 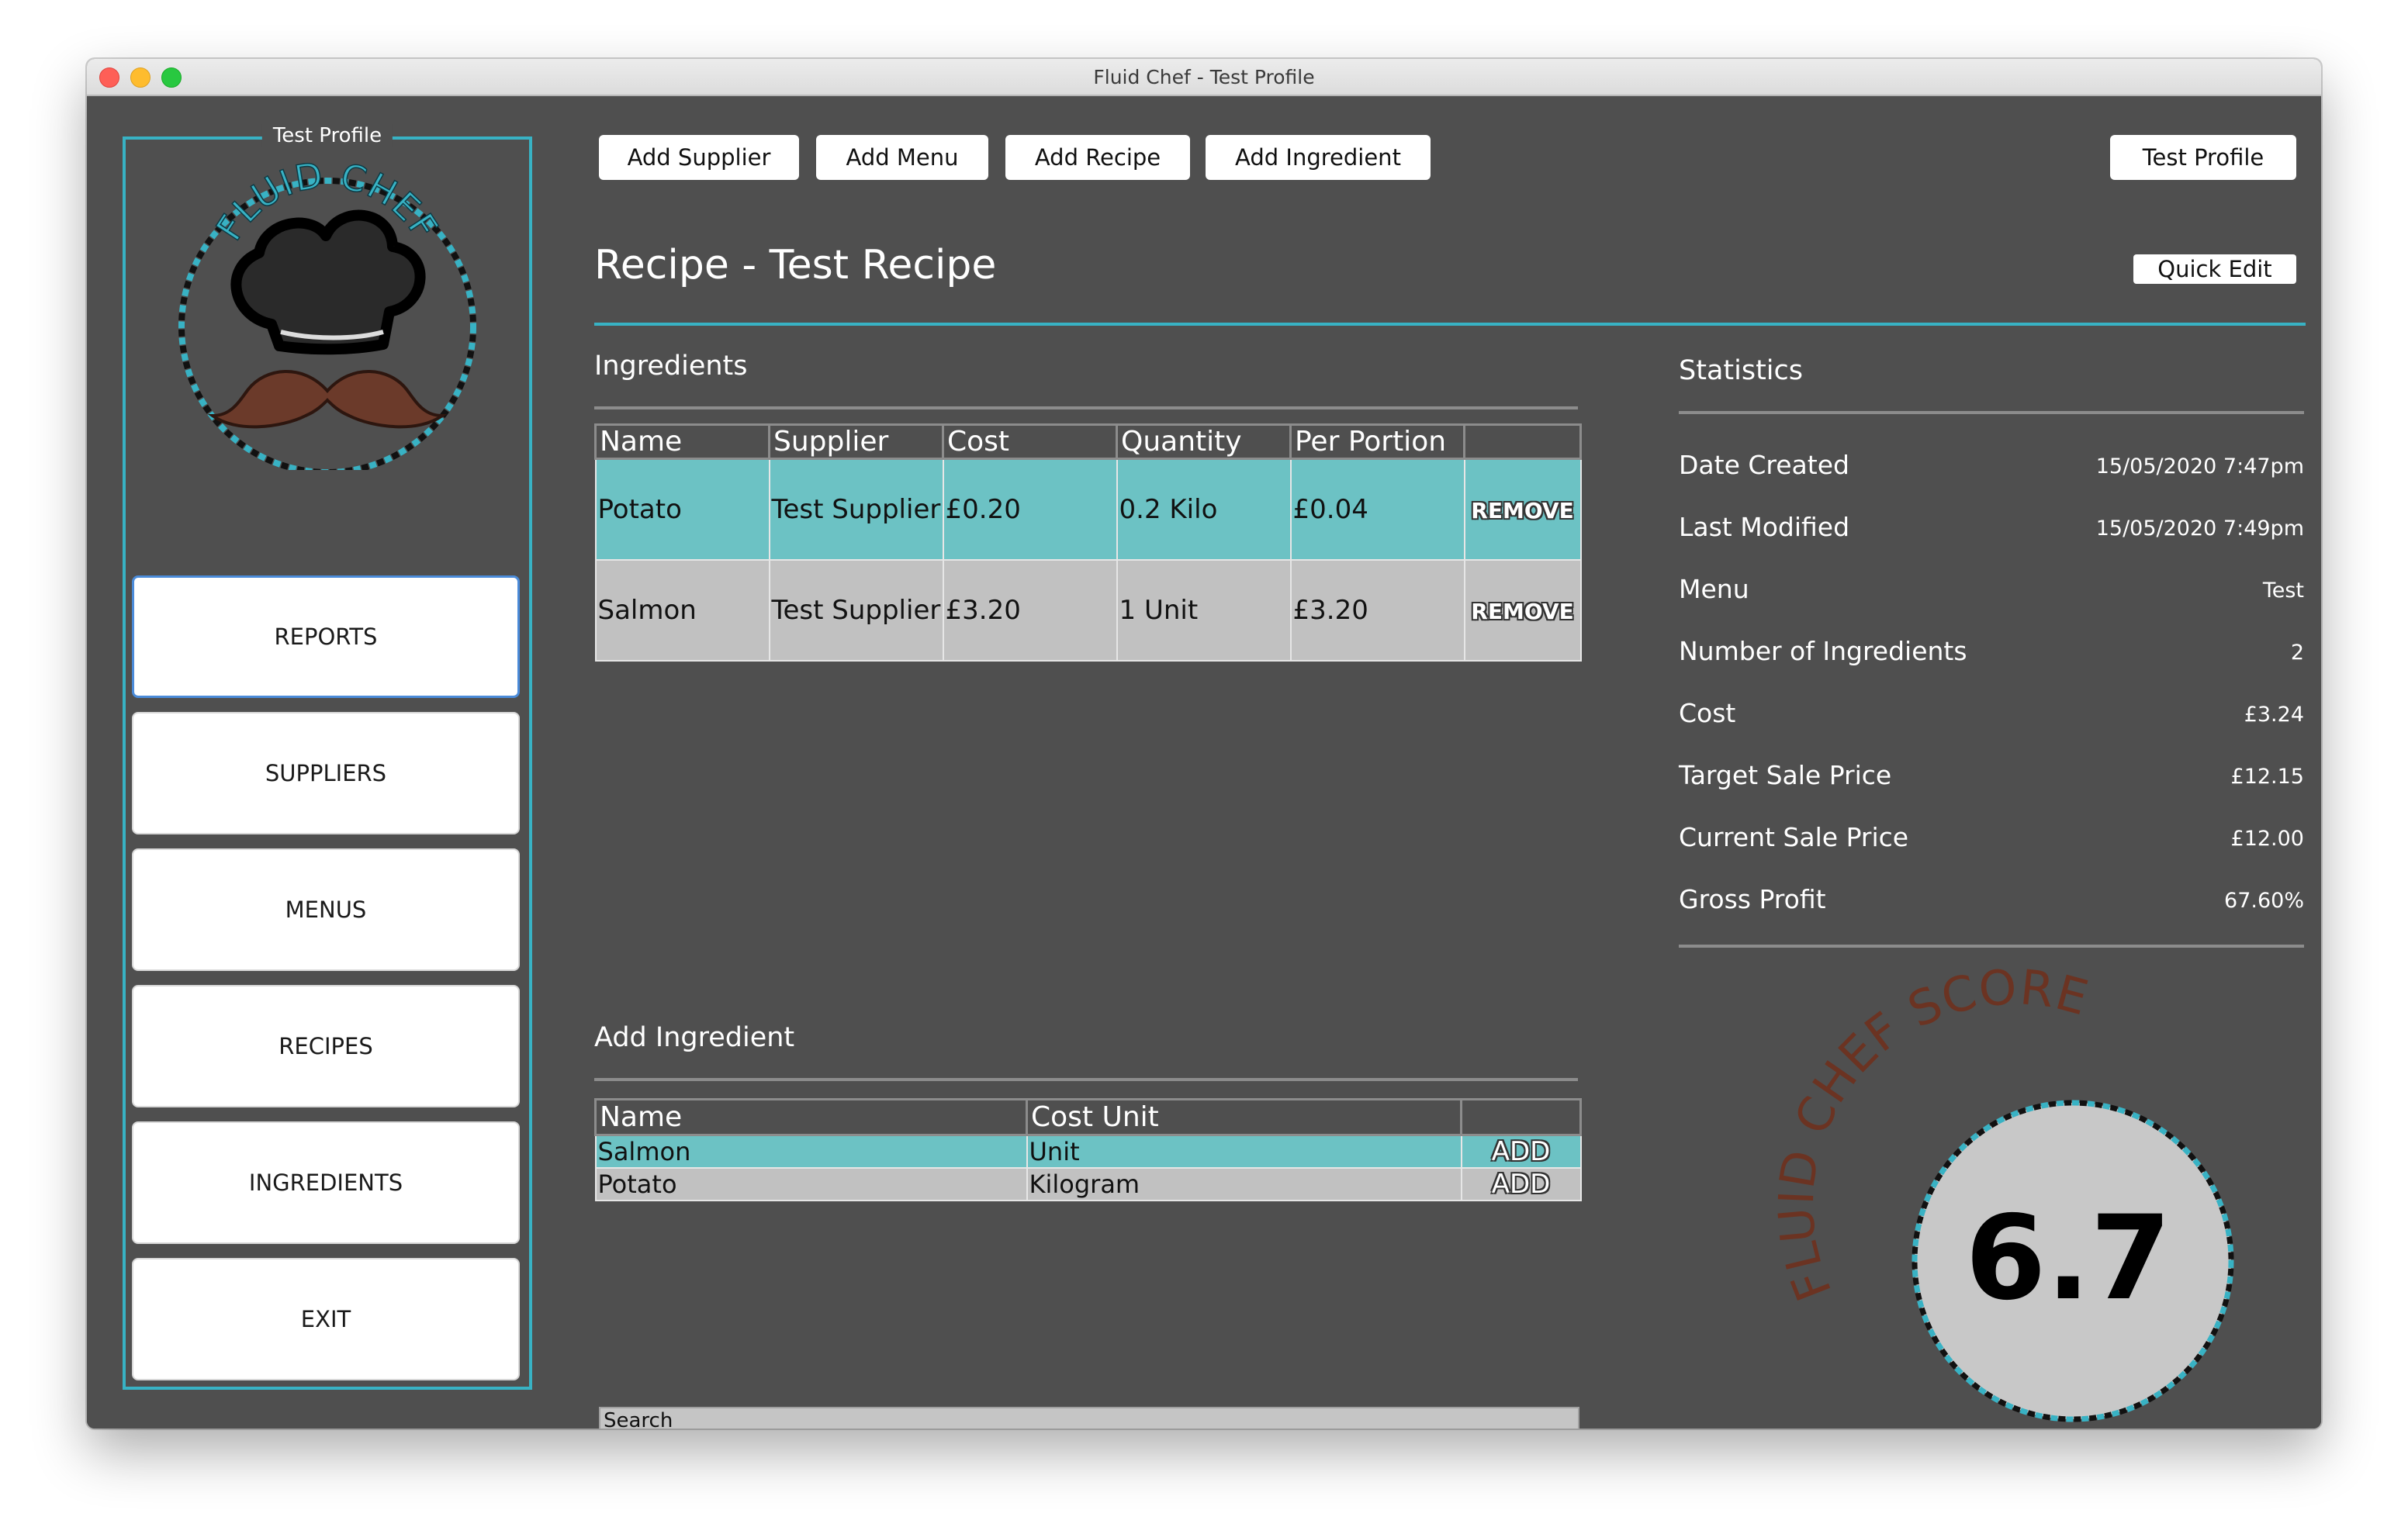 What do you see at coordinates (1786, 775) in the screenshot?
I see `stat-label: Target Sale Price` at bounding box center [1786, 775].